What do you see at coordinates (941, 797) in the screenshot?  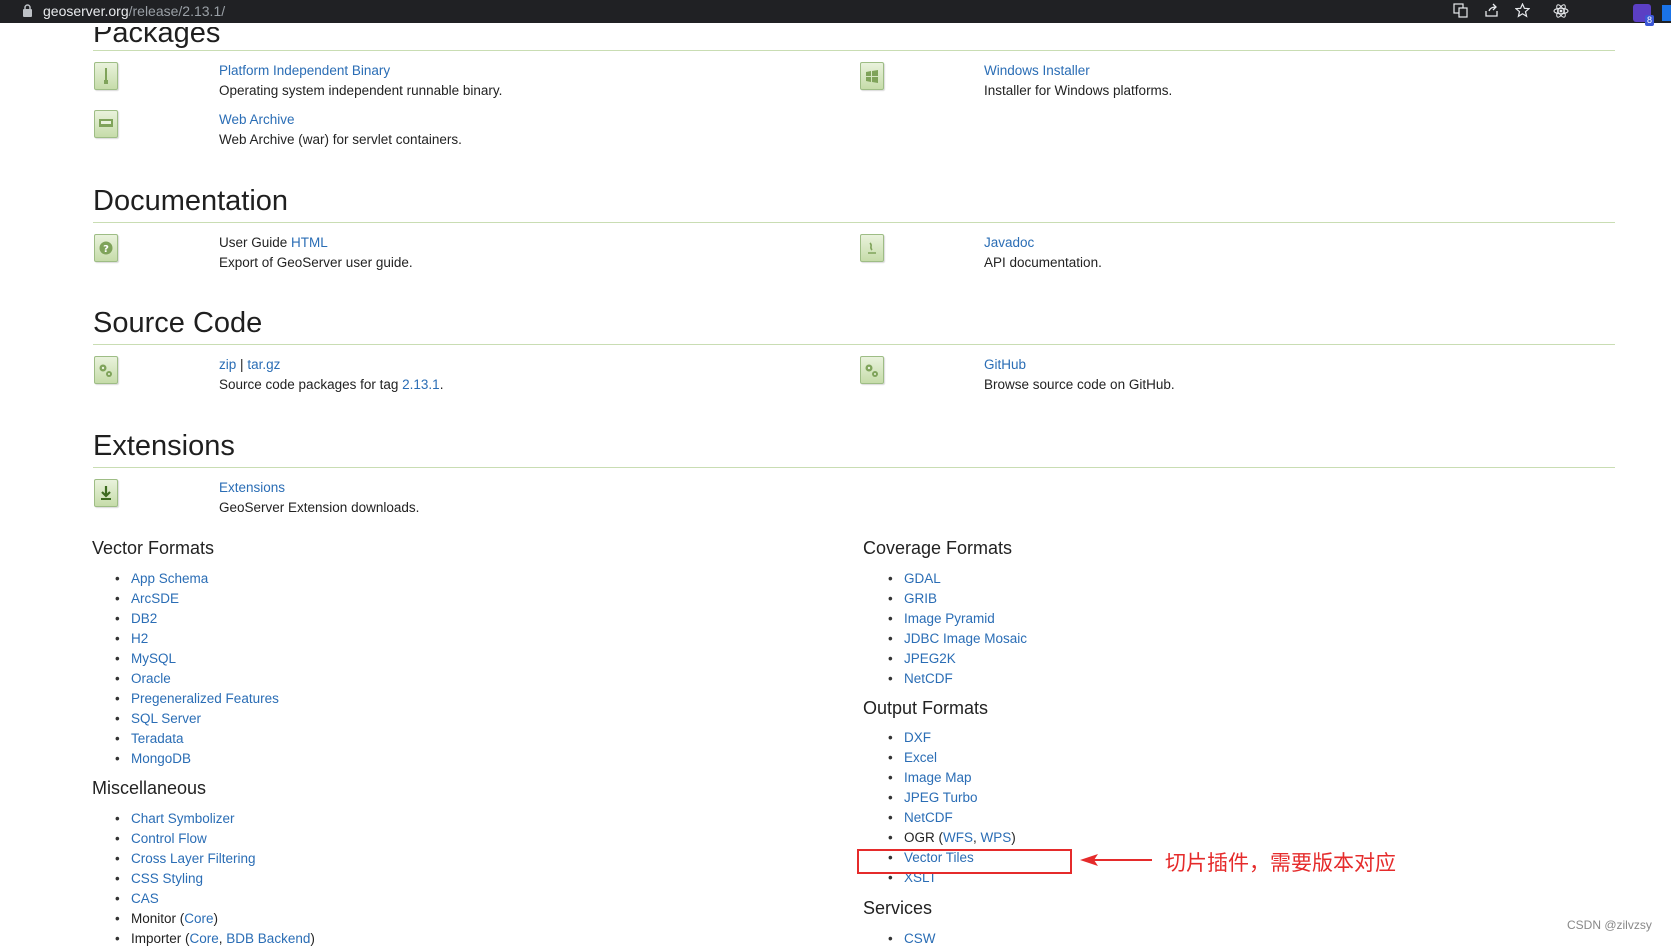 I see `jpeg-turbo-link: JPEG Turbo` at bounding box center [941, 797].